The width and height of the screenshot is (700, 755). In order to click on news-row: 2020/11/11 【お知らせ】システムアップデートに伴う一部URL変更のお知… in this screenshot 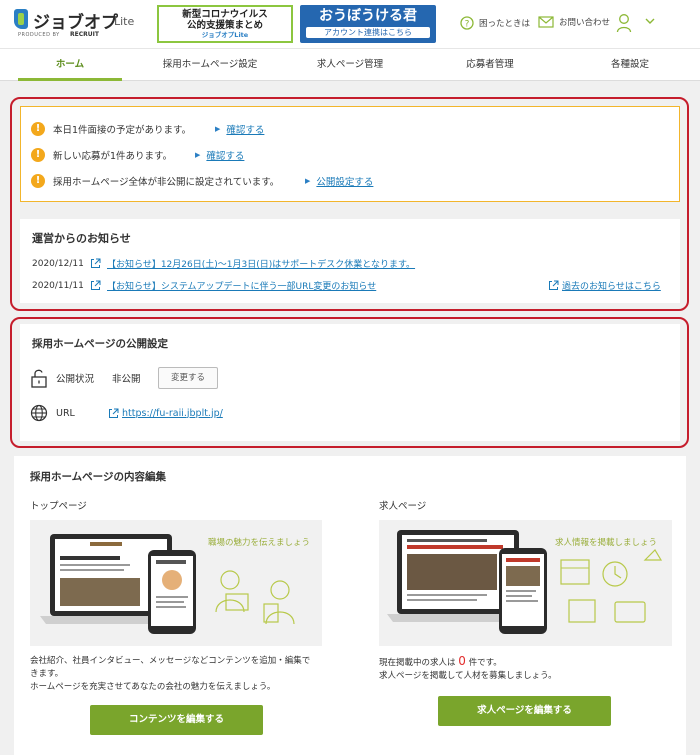, I will do `click(204, 285)`.